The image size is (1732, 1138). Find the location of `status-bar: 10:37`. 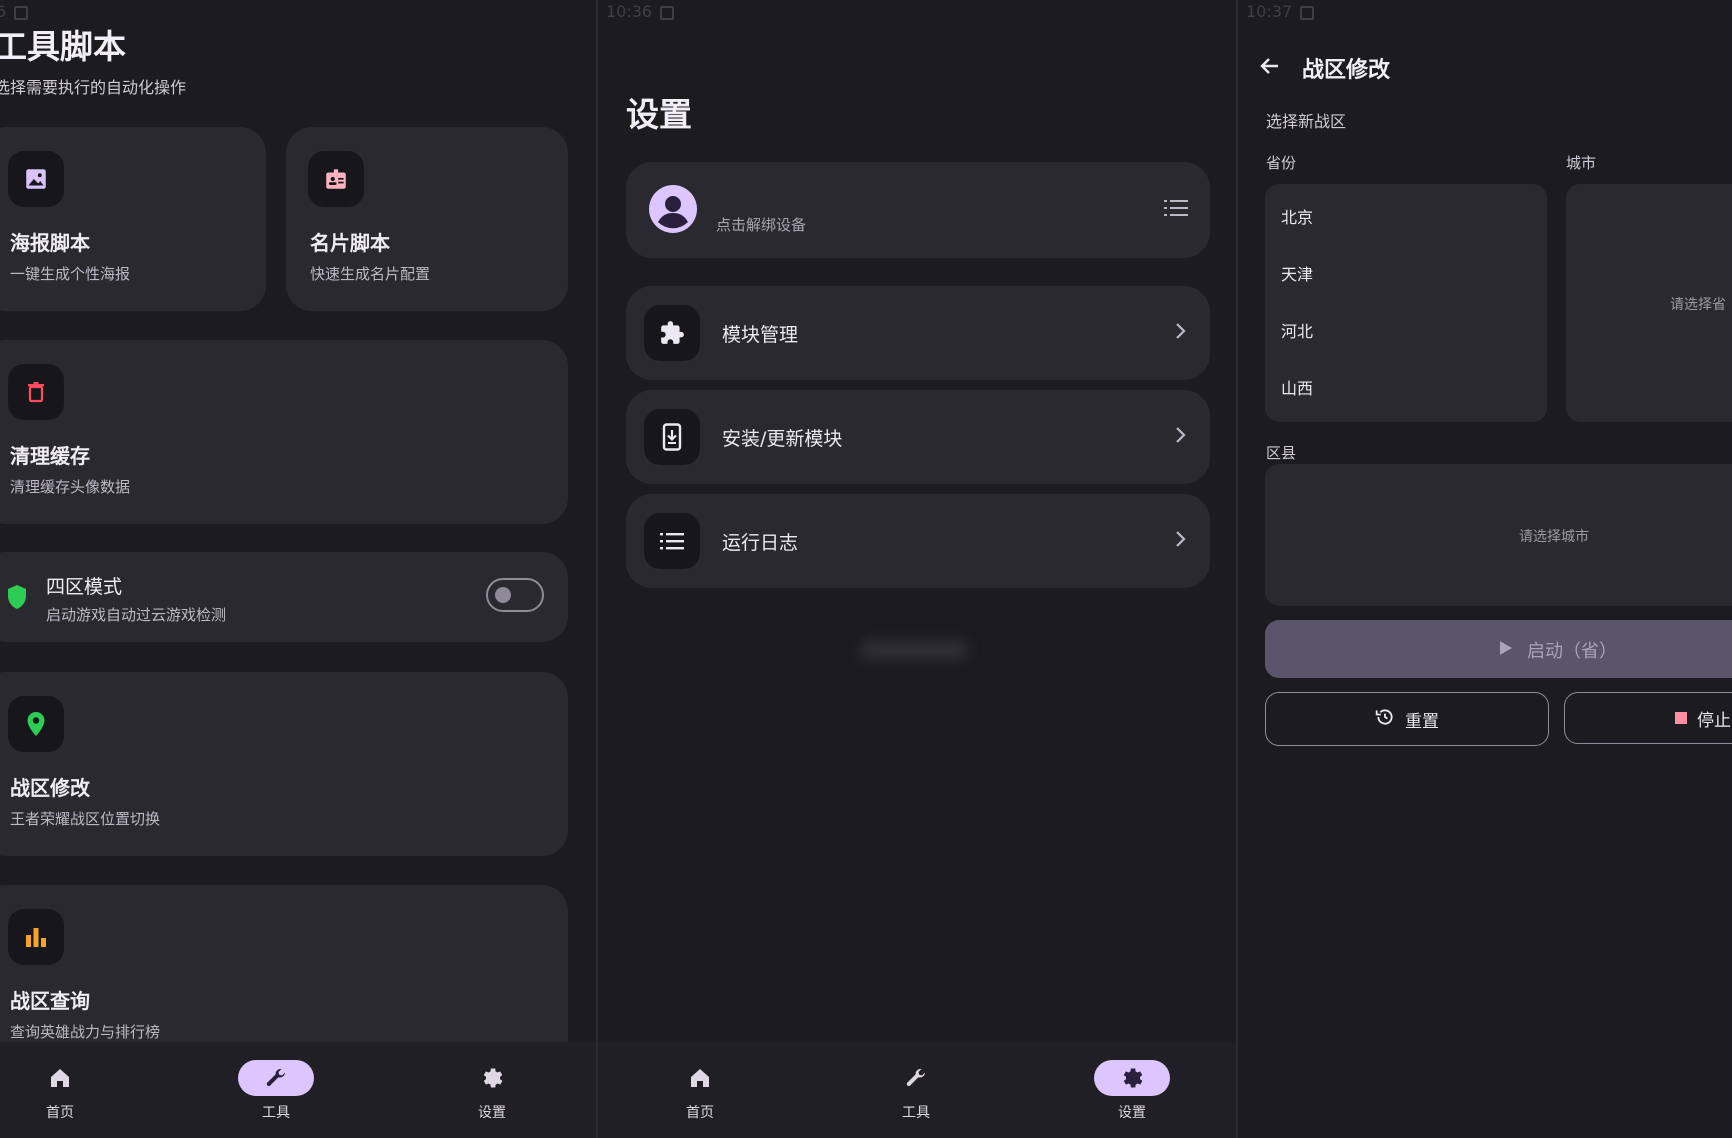

status-bar: 10:37 is located at coordinates (1280, 11).